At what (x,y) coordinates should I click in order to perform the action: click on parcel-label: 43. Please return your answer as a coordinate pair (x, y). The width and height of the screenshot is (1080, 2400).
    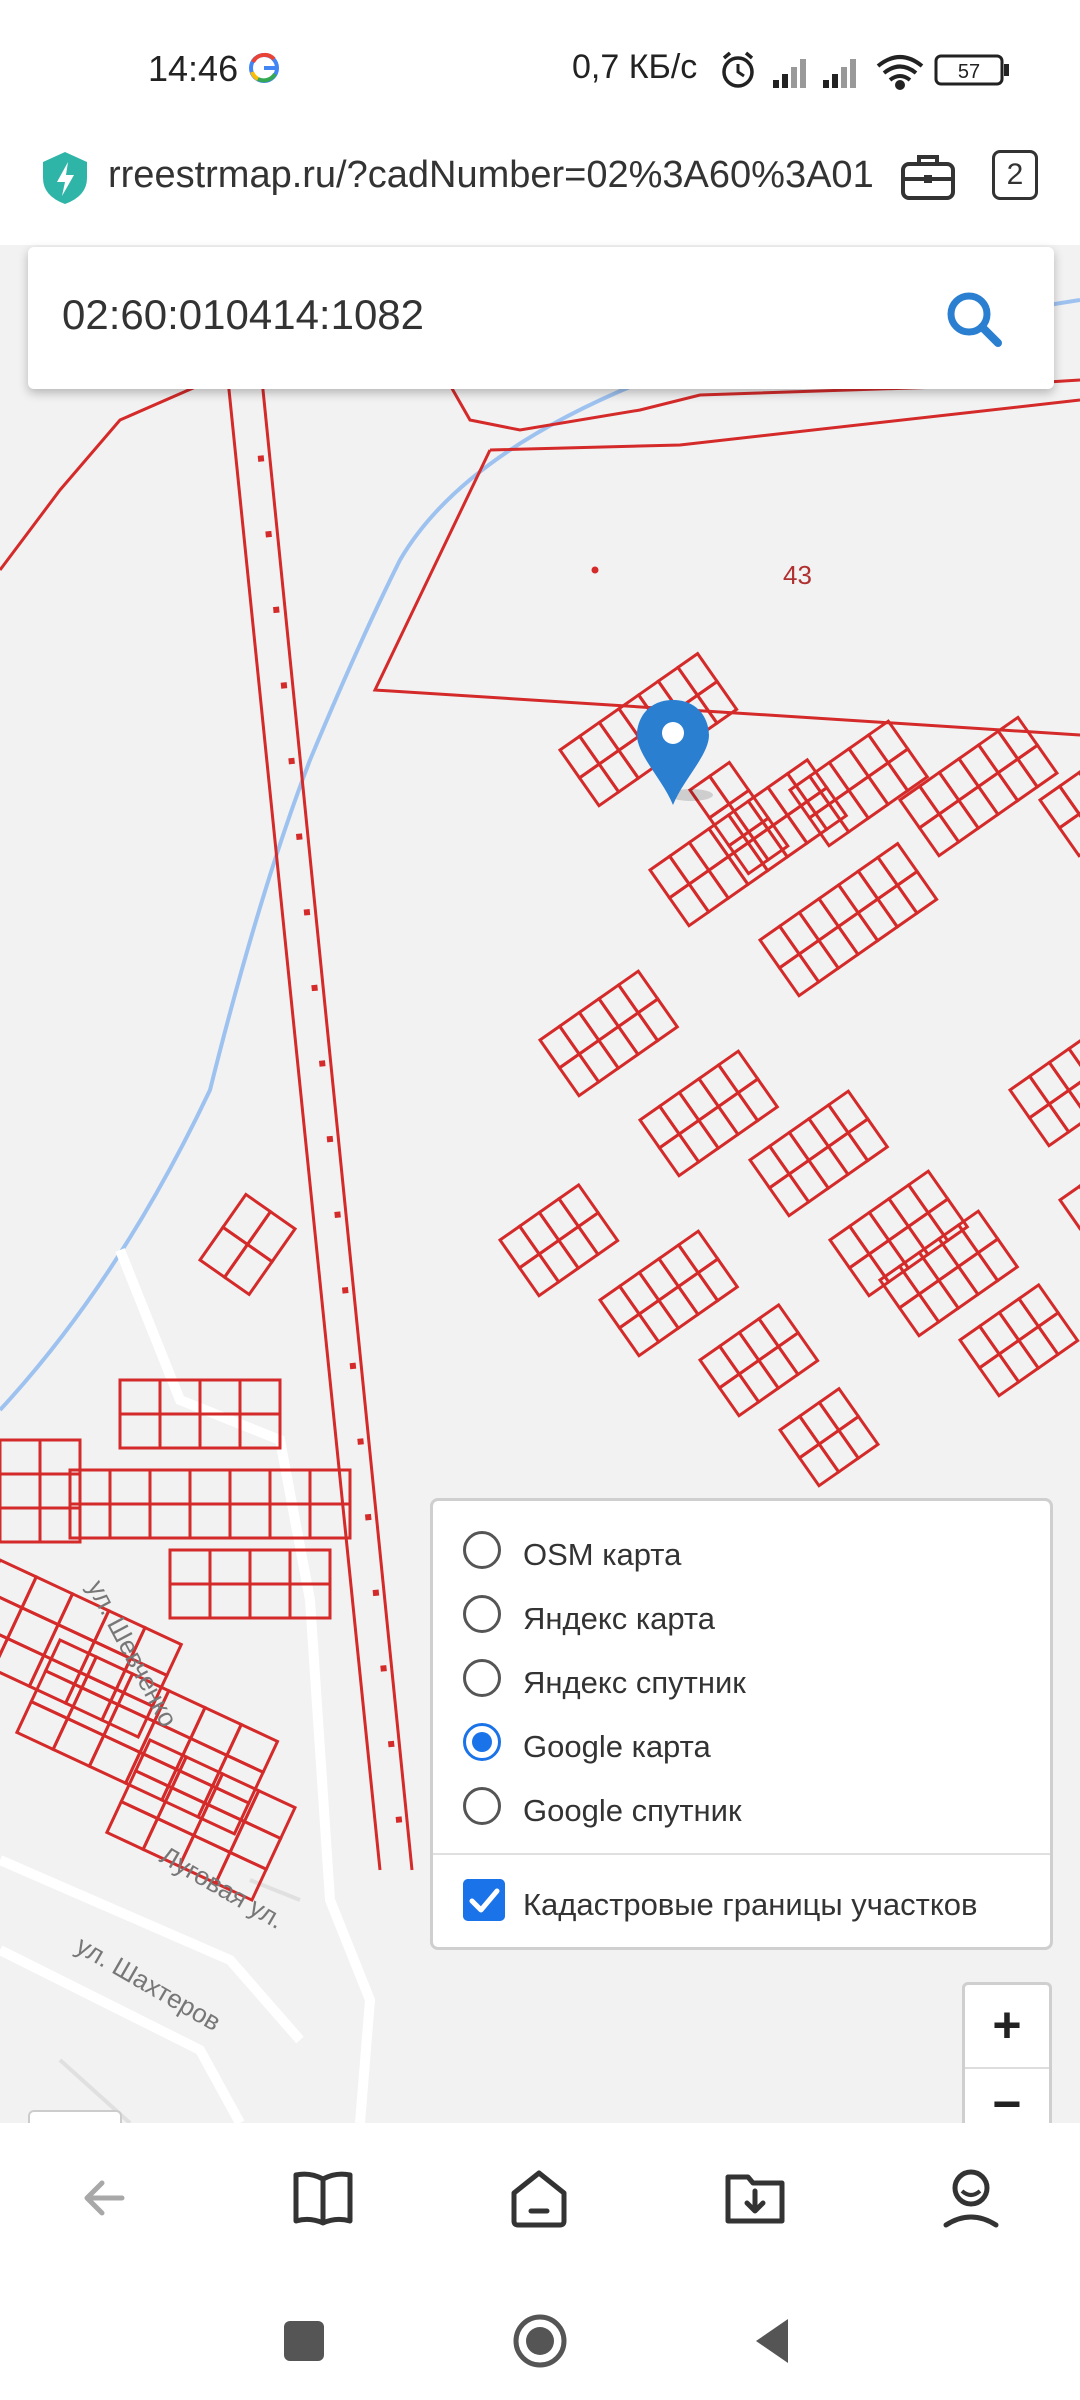
    Looking at the image, I should click on (797, 575).